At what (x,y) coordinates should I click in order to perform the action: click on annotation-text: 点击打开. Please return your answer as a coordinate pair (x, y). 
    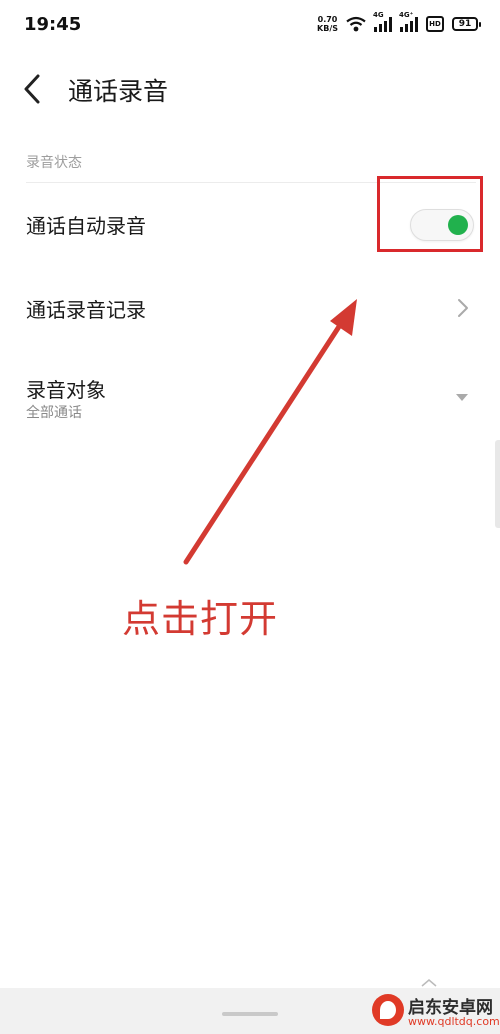
    Looking at the image, I should click on (200, 619).